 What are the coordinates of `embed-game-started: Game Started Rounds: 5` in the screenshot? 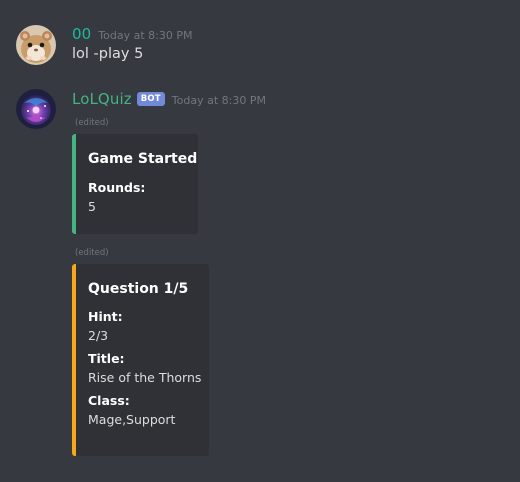 It's located at (135, 184).